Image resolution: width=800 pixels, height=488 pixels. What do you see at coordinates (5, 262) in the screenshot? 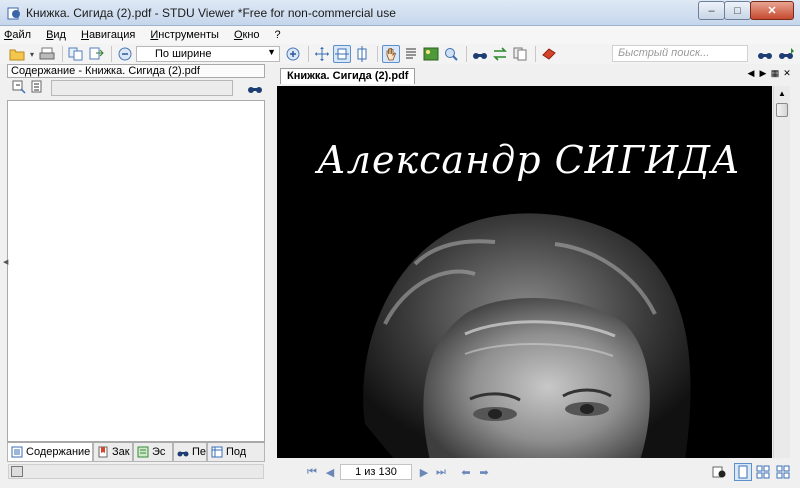
I see `panel-splitter-handle: ◀` at bounding box center [5, 262].